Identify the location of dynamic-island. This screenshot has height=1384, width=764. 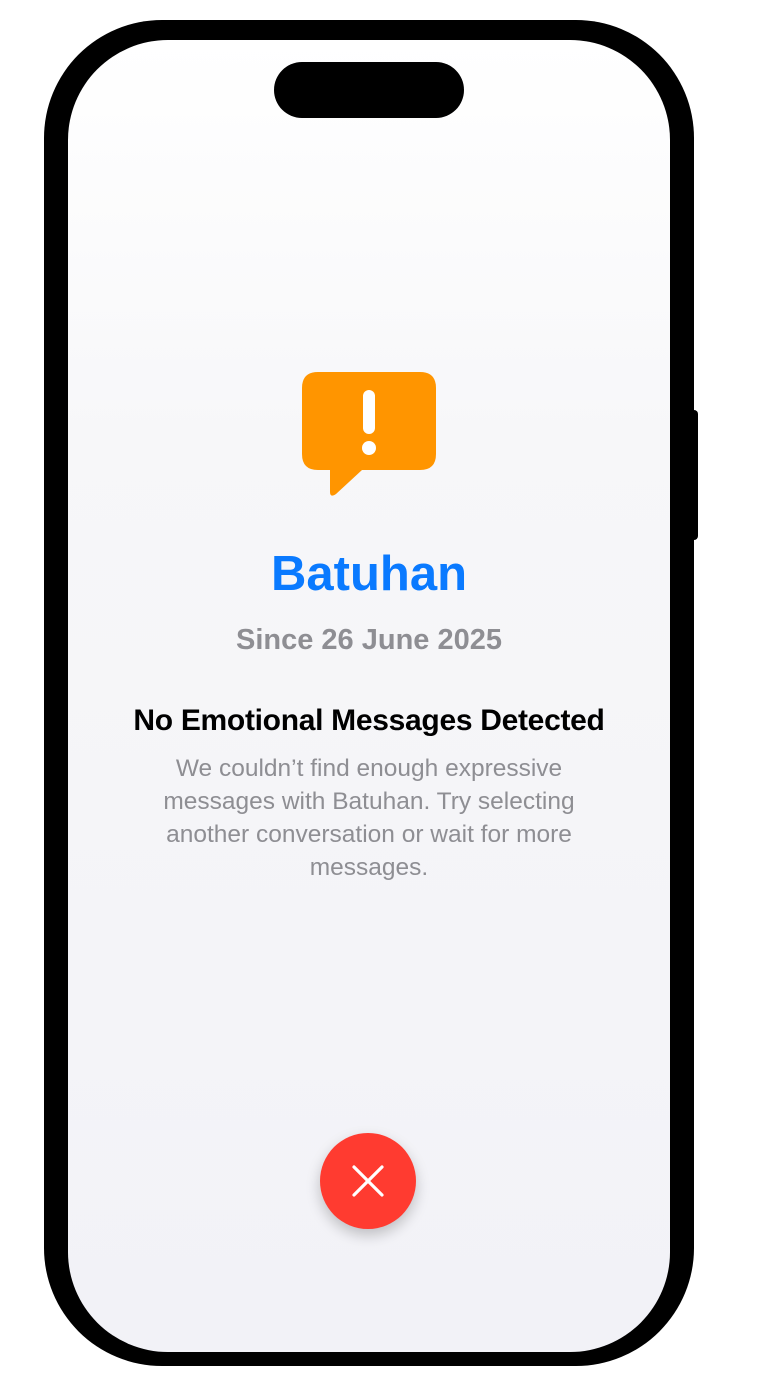
(369, 90).